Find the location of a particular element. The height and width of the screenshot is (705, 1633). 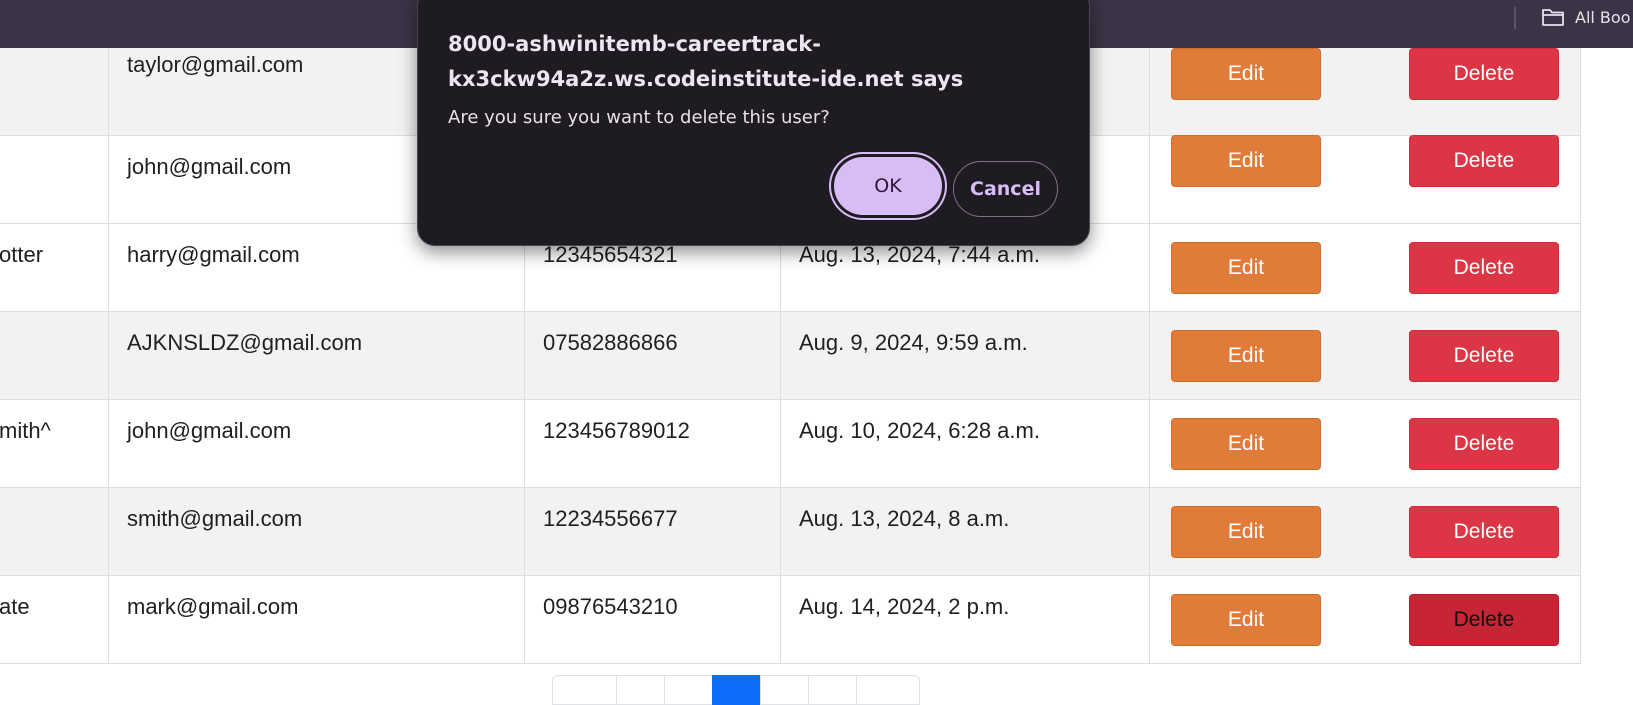

name-cell: ate is located at coordinates (15, 606).